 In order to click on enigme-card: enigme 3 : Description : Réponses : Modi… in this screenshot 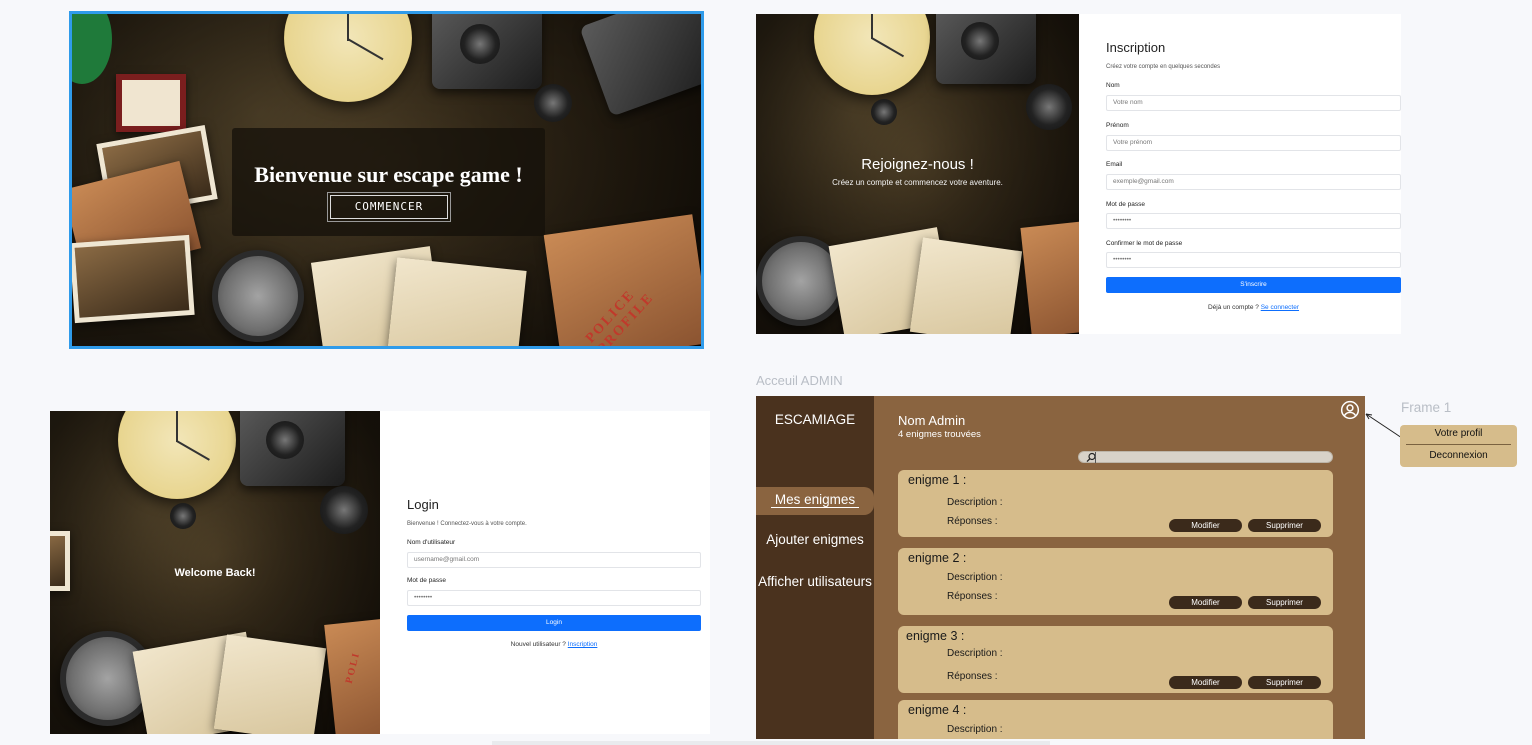, I will do `click(1115, 659)`.